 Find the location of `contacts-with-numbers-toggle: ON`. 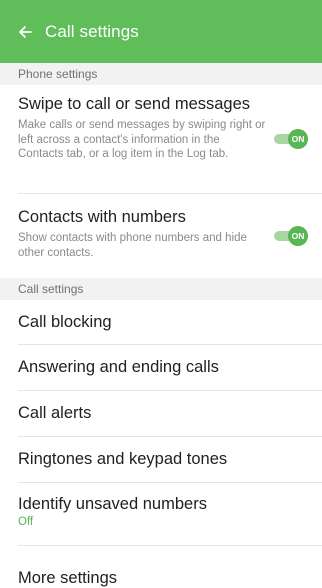

contacts-with-numbers-toggle: ON is located at coordinates (291, 236).